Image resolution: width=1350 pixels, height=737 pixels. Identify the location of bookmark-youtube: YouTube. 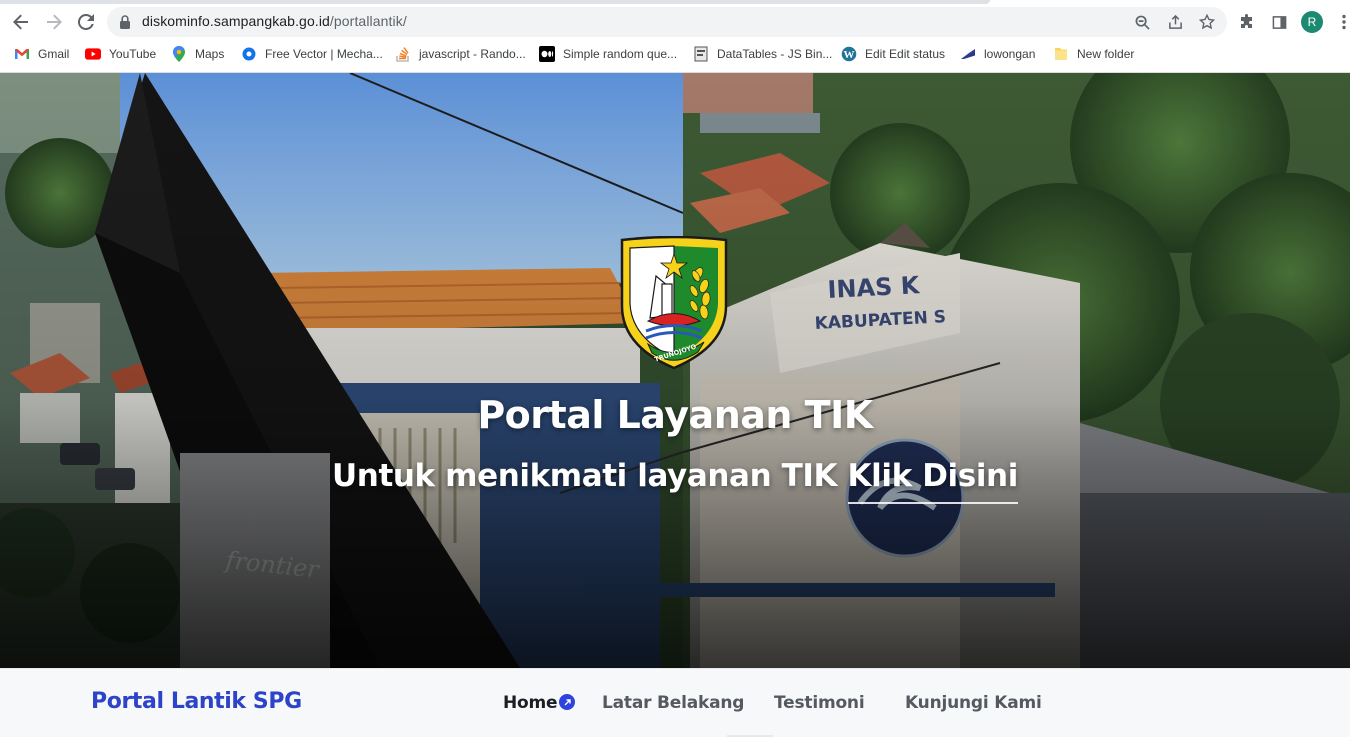
(120, 54).